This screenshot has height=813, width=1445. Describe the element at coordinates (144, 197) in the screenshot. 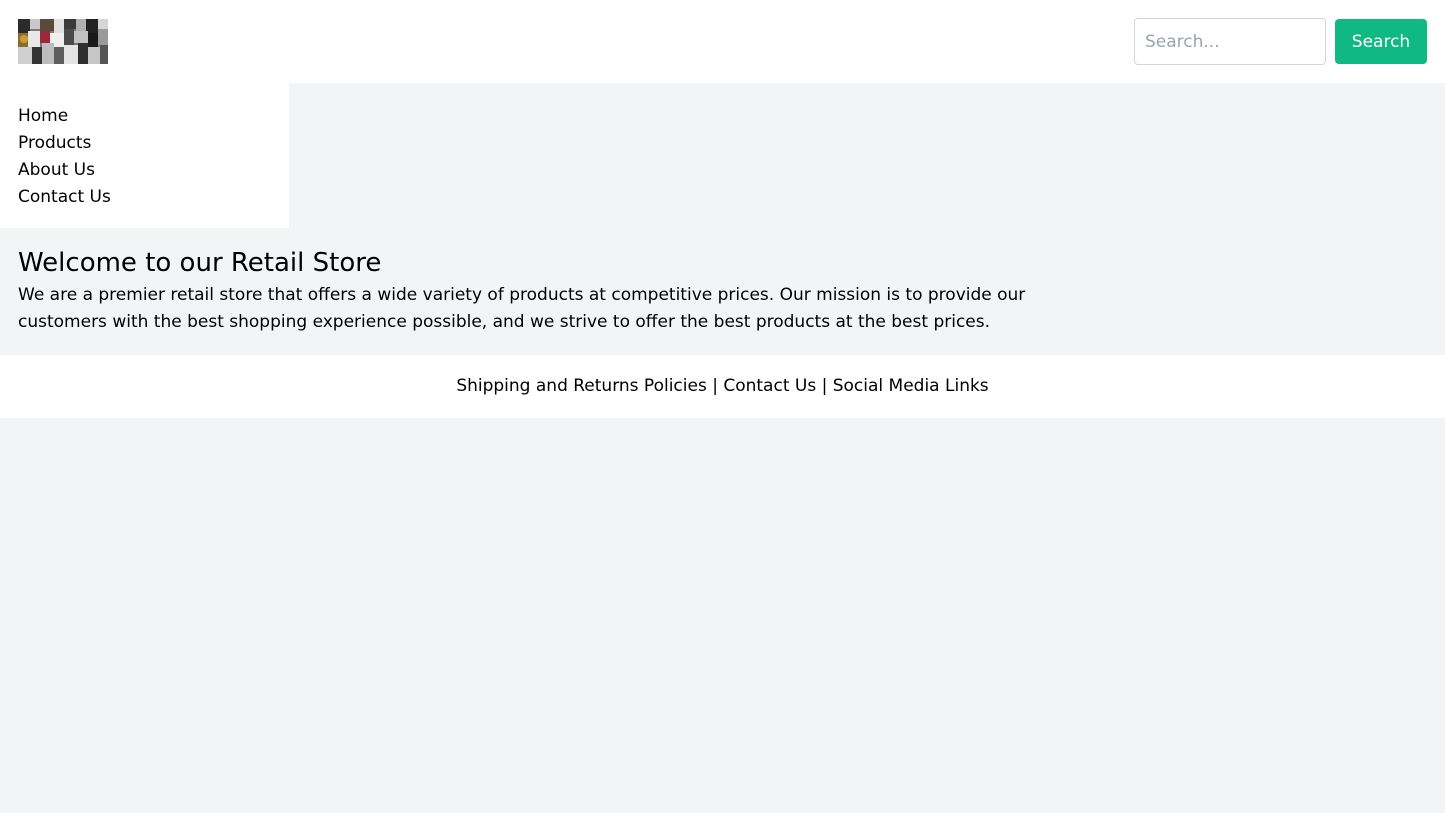

I see `sidebar-item-contact-us: Contact Us` at that location.